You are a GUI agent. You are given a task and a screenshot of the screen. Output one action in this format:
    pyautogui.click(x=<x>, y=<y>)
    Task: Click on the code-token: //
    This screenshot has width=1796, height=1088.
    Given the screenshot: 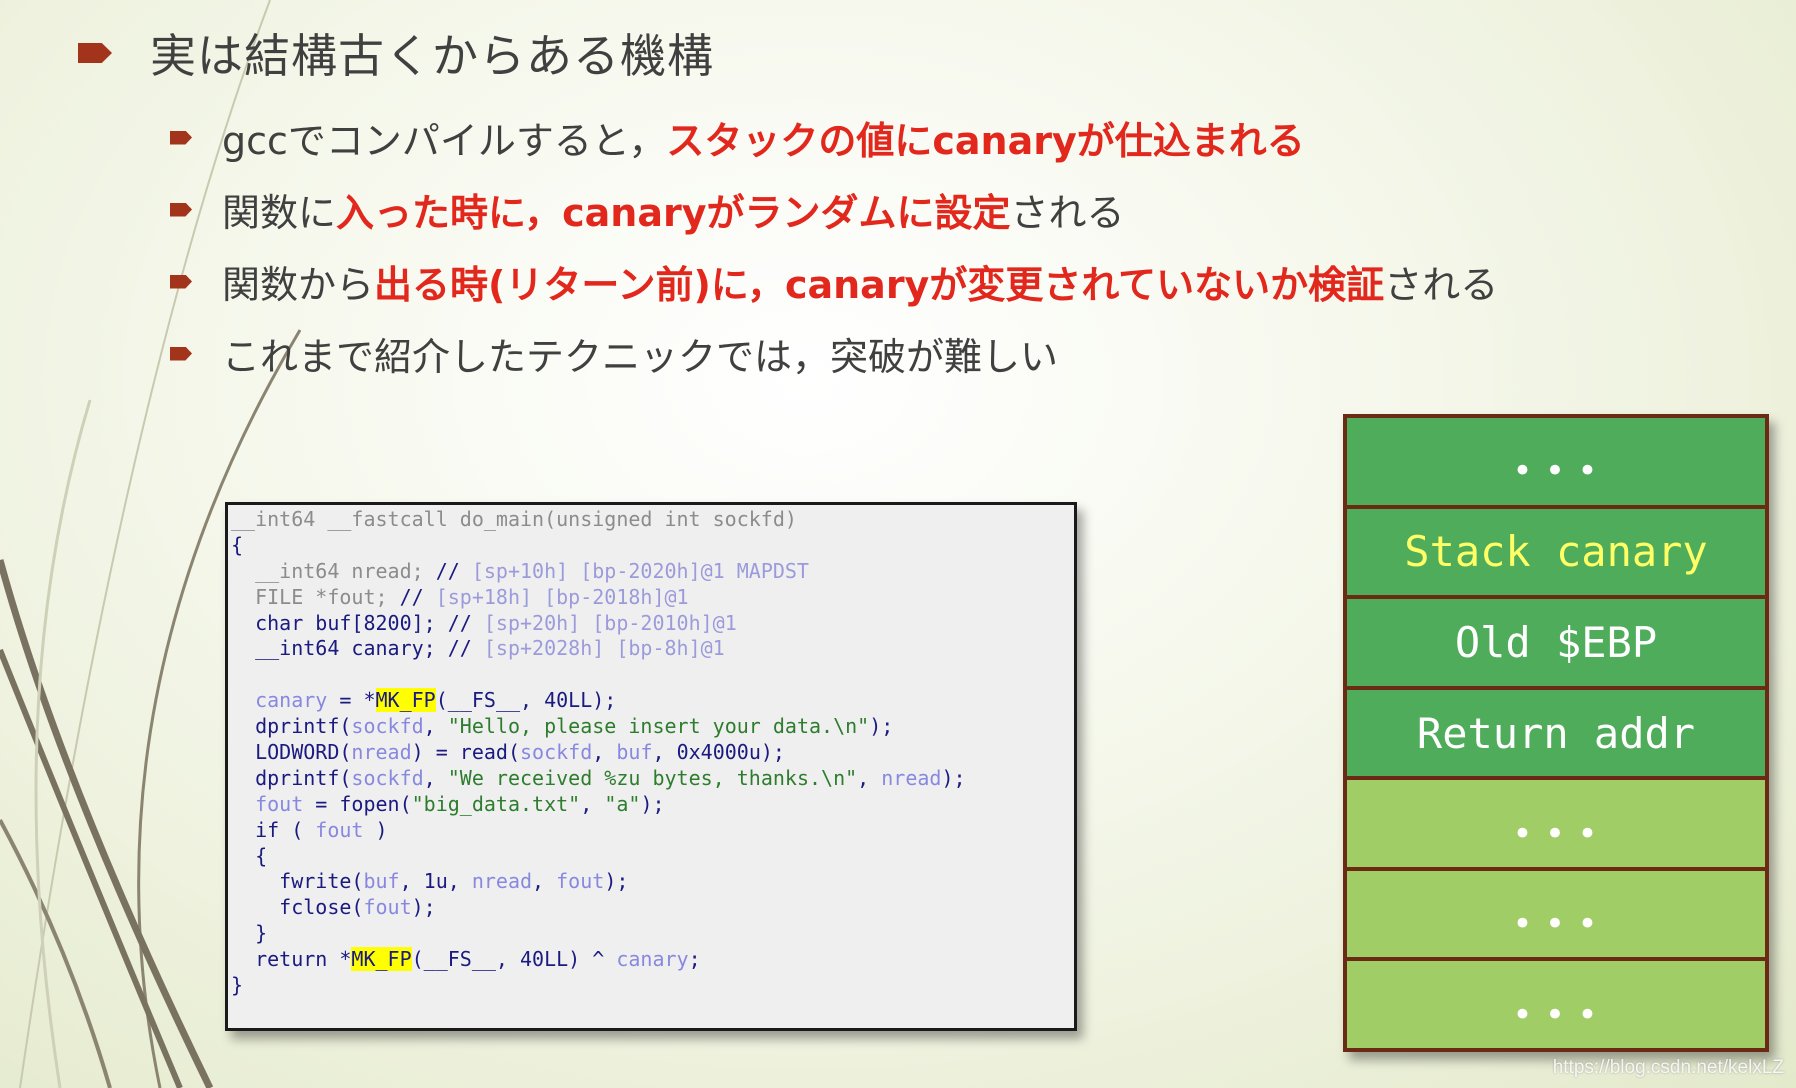 What is the action you would take?
    pyautogui.click(x=417, y=596)
    